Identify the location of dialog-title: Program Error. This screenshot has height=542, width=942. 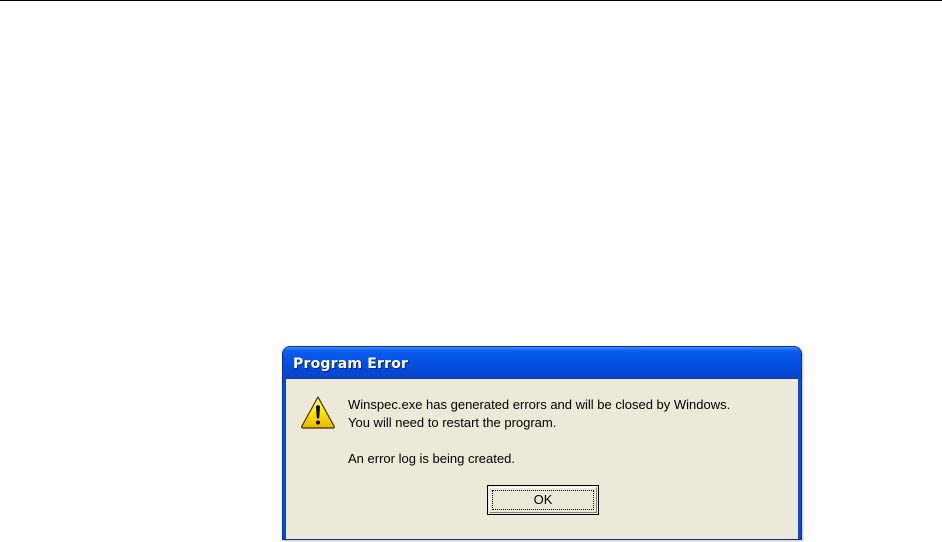
(351, 364).